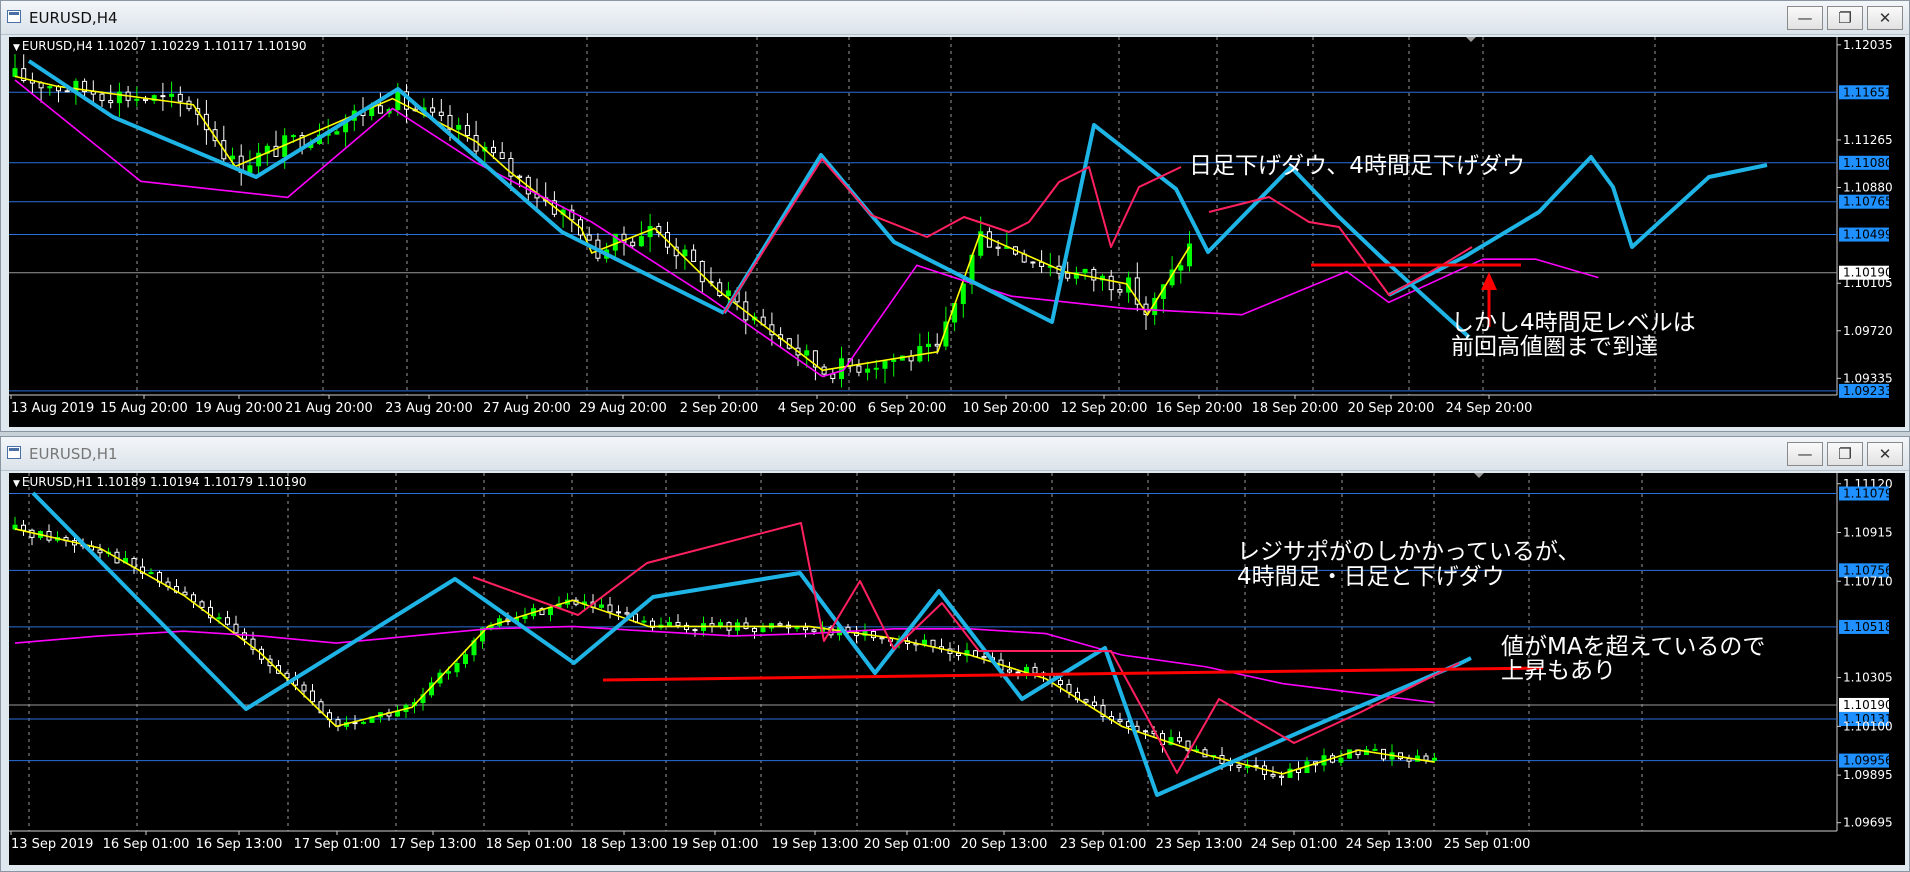  What do you see at coordinates (1868, 140) in the screenshot?
I see `price-tick-label: 1.11265` at bounding box center [1868, 140].